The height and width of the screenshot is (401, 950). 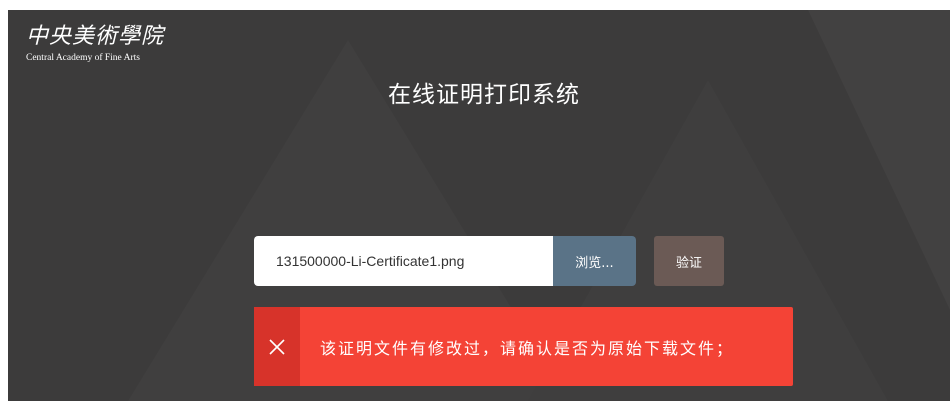 What do you see at coordinates (689, 261) in the screenshot?
I see `verify-button: 验证` at bounding box center [689, 261].